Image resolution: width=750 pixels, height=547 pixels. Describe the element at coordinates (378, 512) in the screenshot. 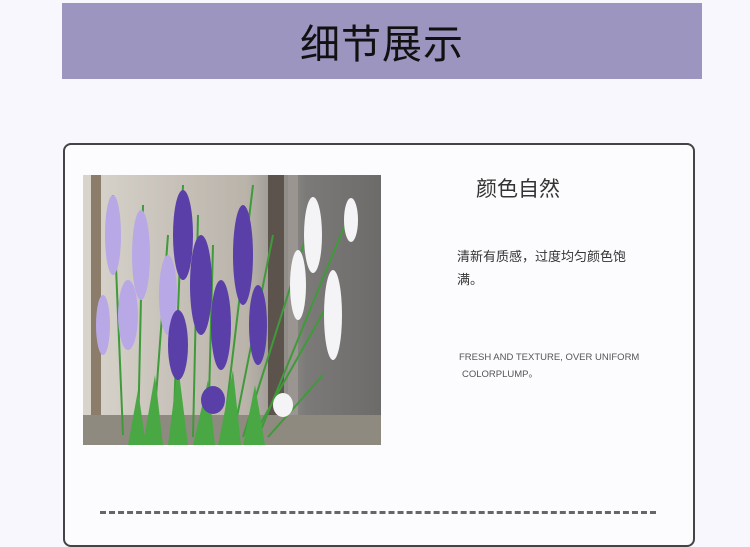

I see `dashed-divider` at that location.